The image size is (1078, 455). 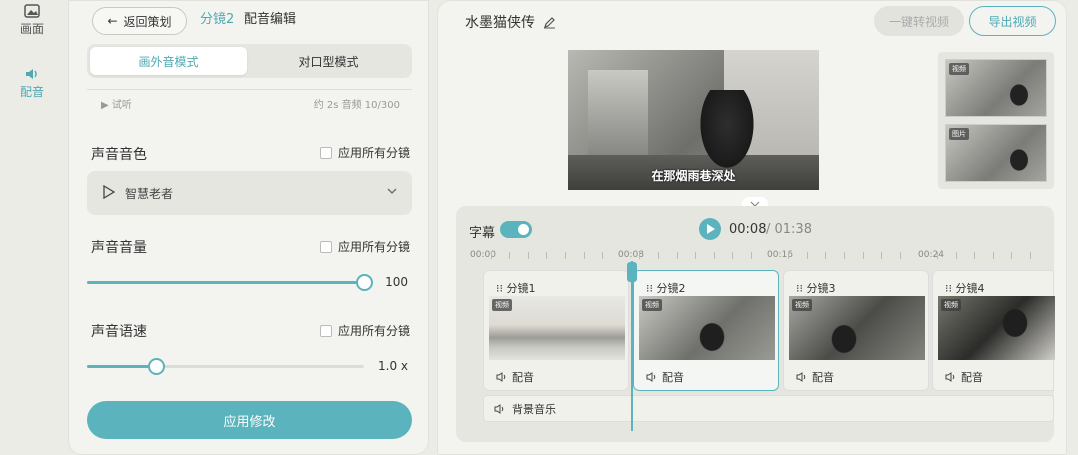 I want to click on back-button-label: 返回策划, so click(x=147, y=21).